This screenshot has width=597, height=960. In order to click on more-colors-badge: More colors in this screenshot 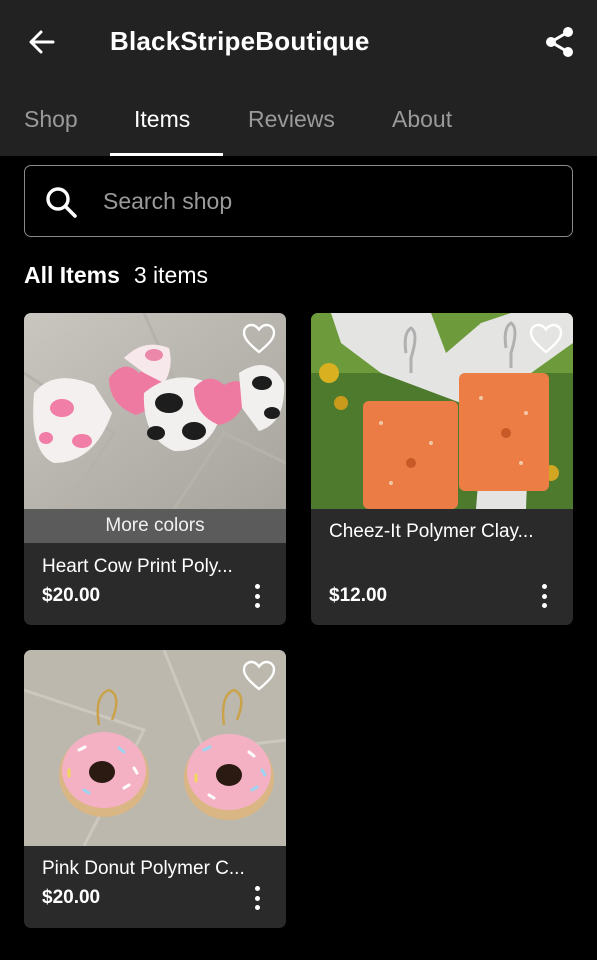, I will do `click(155, 526)`.